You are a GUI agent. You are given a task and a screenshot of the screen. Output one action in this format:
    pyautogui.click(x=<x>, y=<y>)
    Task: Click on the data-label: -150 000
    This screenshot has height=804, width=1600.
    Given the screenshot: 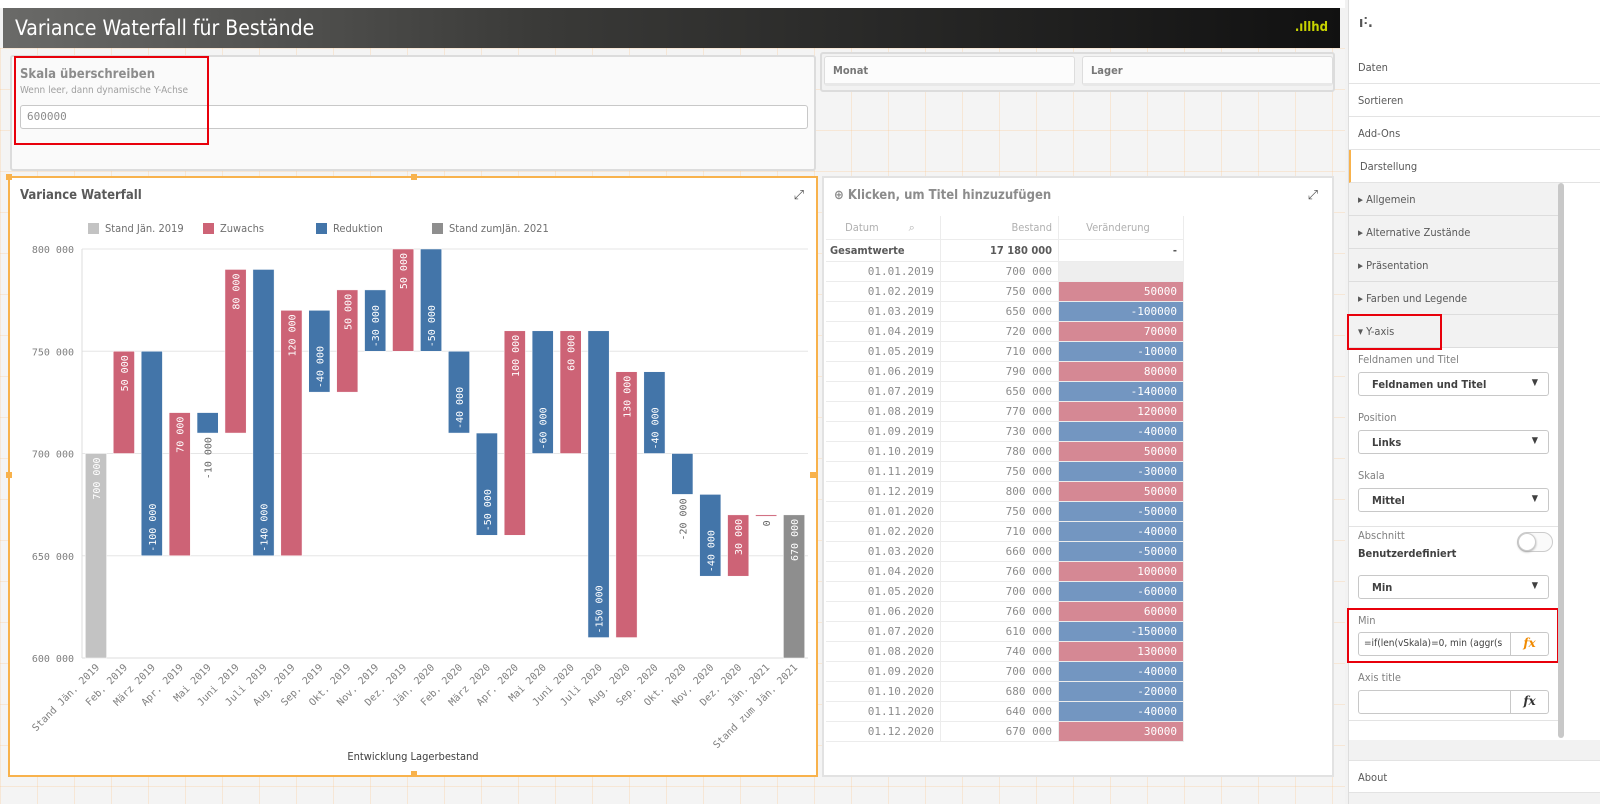 What is the action you would take?
    pyautogui.click(x=600, y=609)
    